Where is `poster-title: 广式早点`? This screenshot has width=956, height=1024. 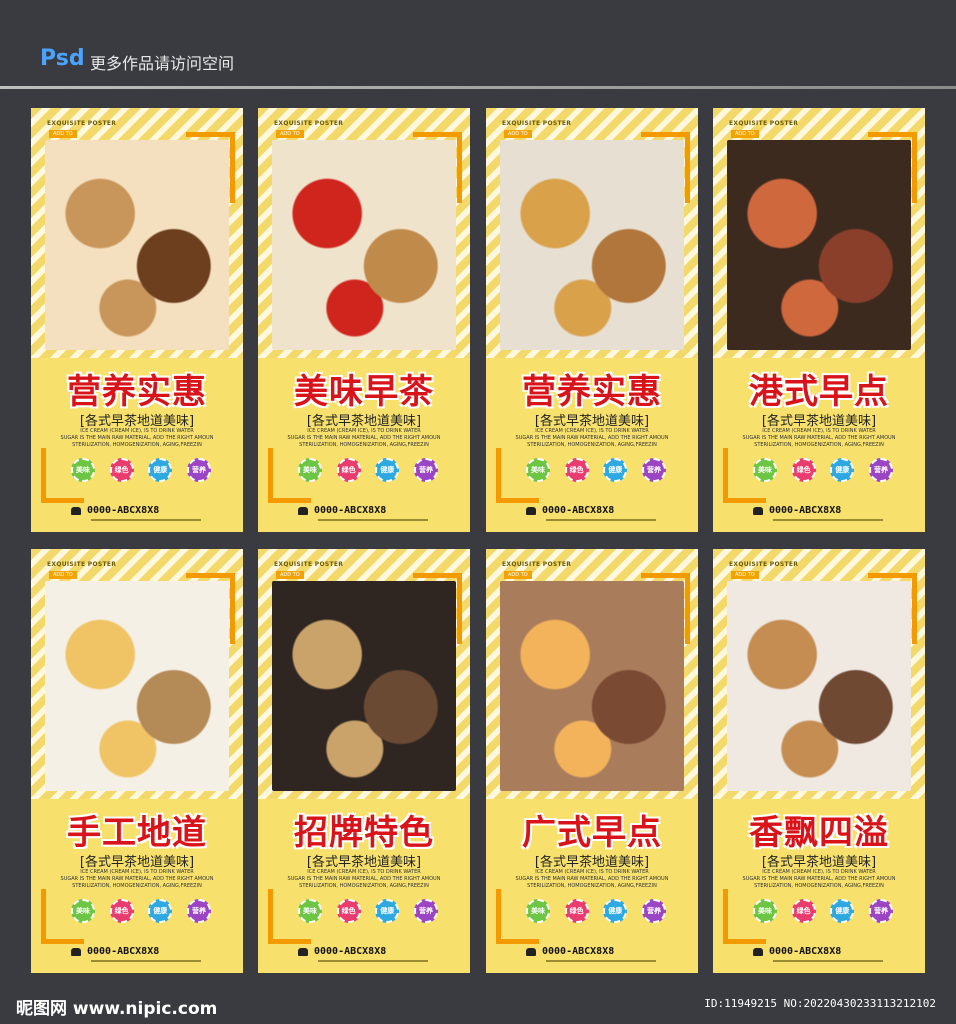
poster-title: 广式早点 is located at coordinates (592, 833).